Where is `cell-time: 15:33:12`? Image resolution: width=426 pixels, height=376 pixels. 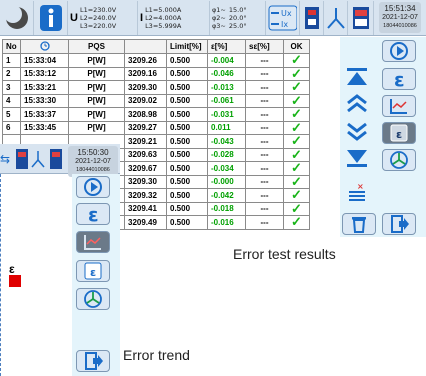 cell-time: 15:33:12 is located at coordinates (44, 73).